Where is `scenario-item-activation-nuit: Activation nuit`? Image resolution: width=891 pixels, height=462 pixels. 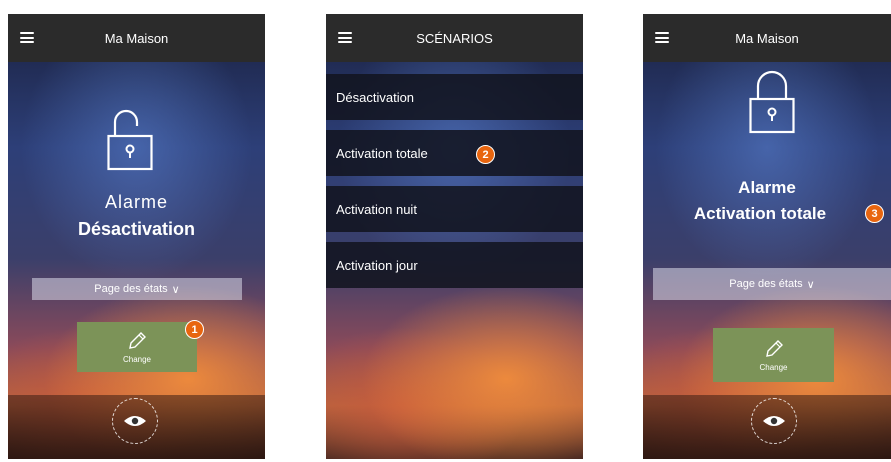
scenario-item-activation-nuit: Activation nuit is located at coordinates (454, 209).